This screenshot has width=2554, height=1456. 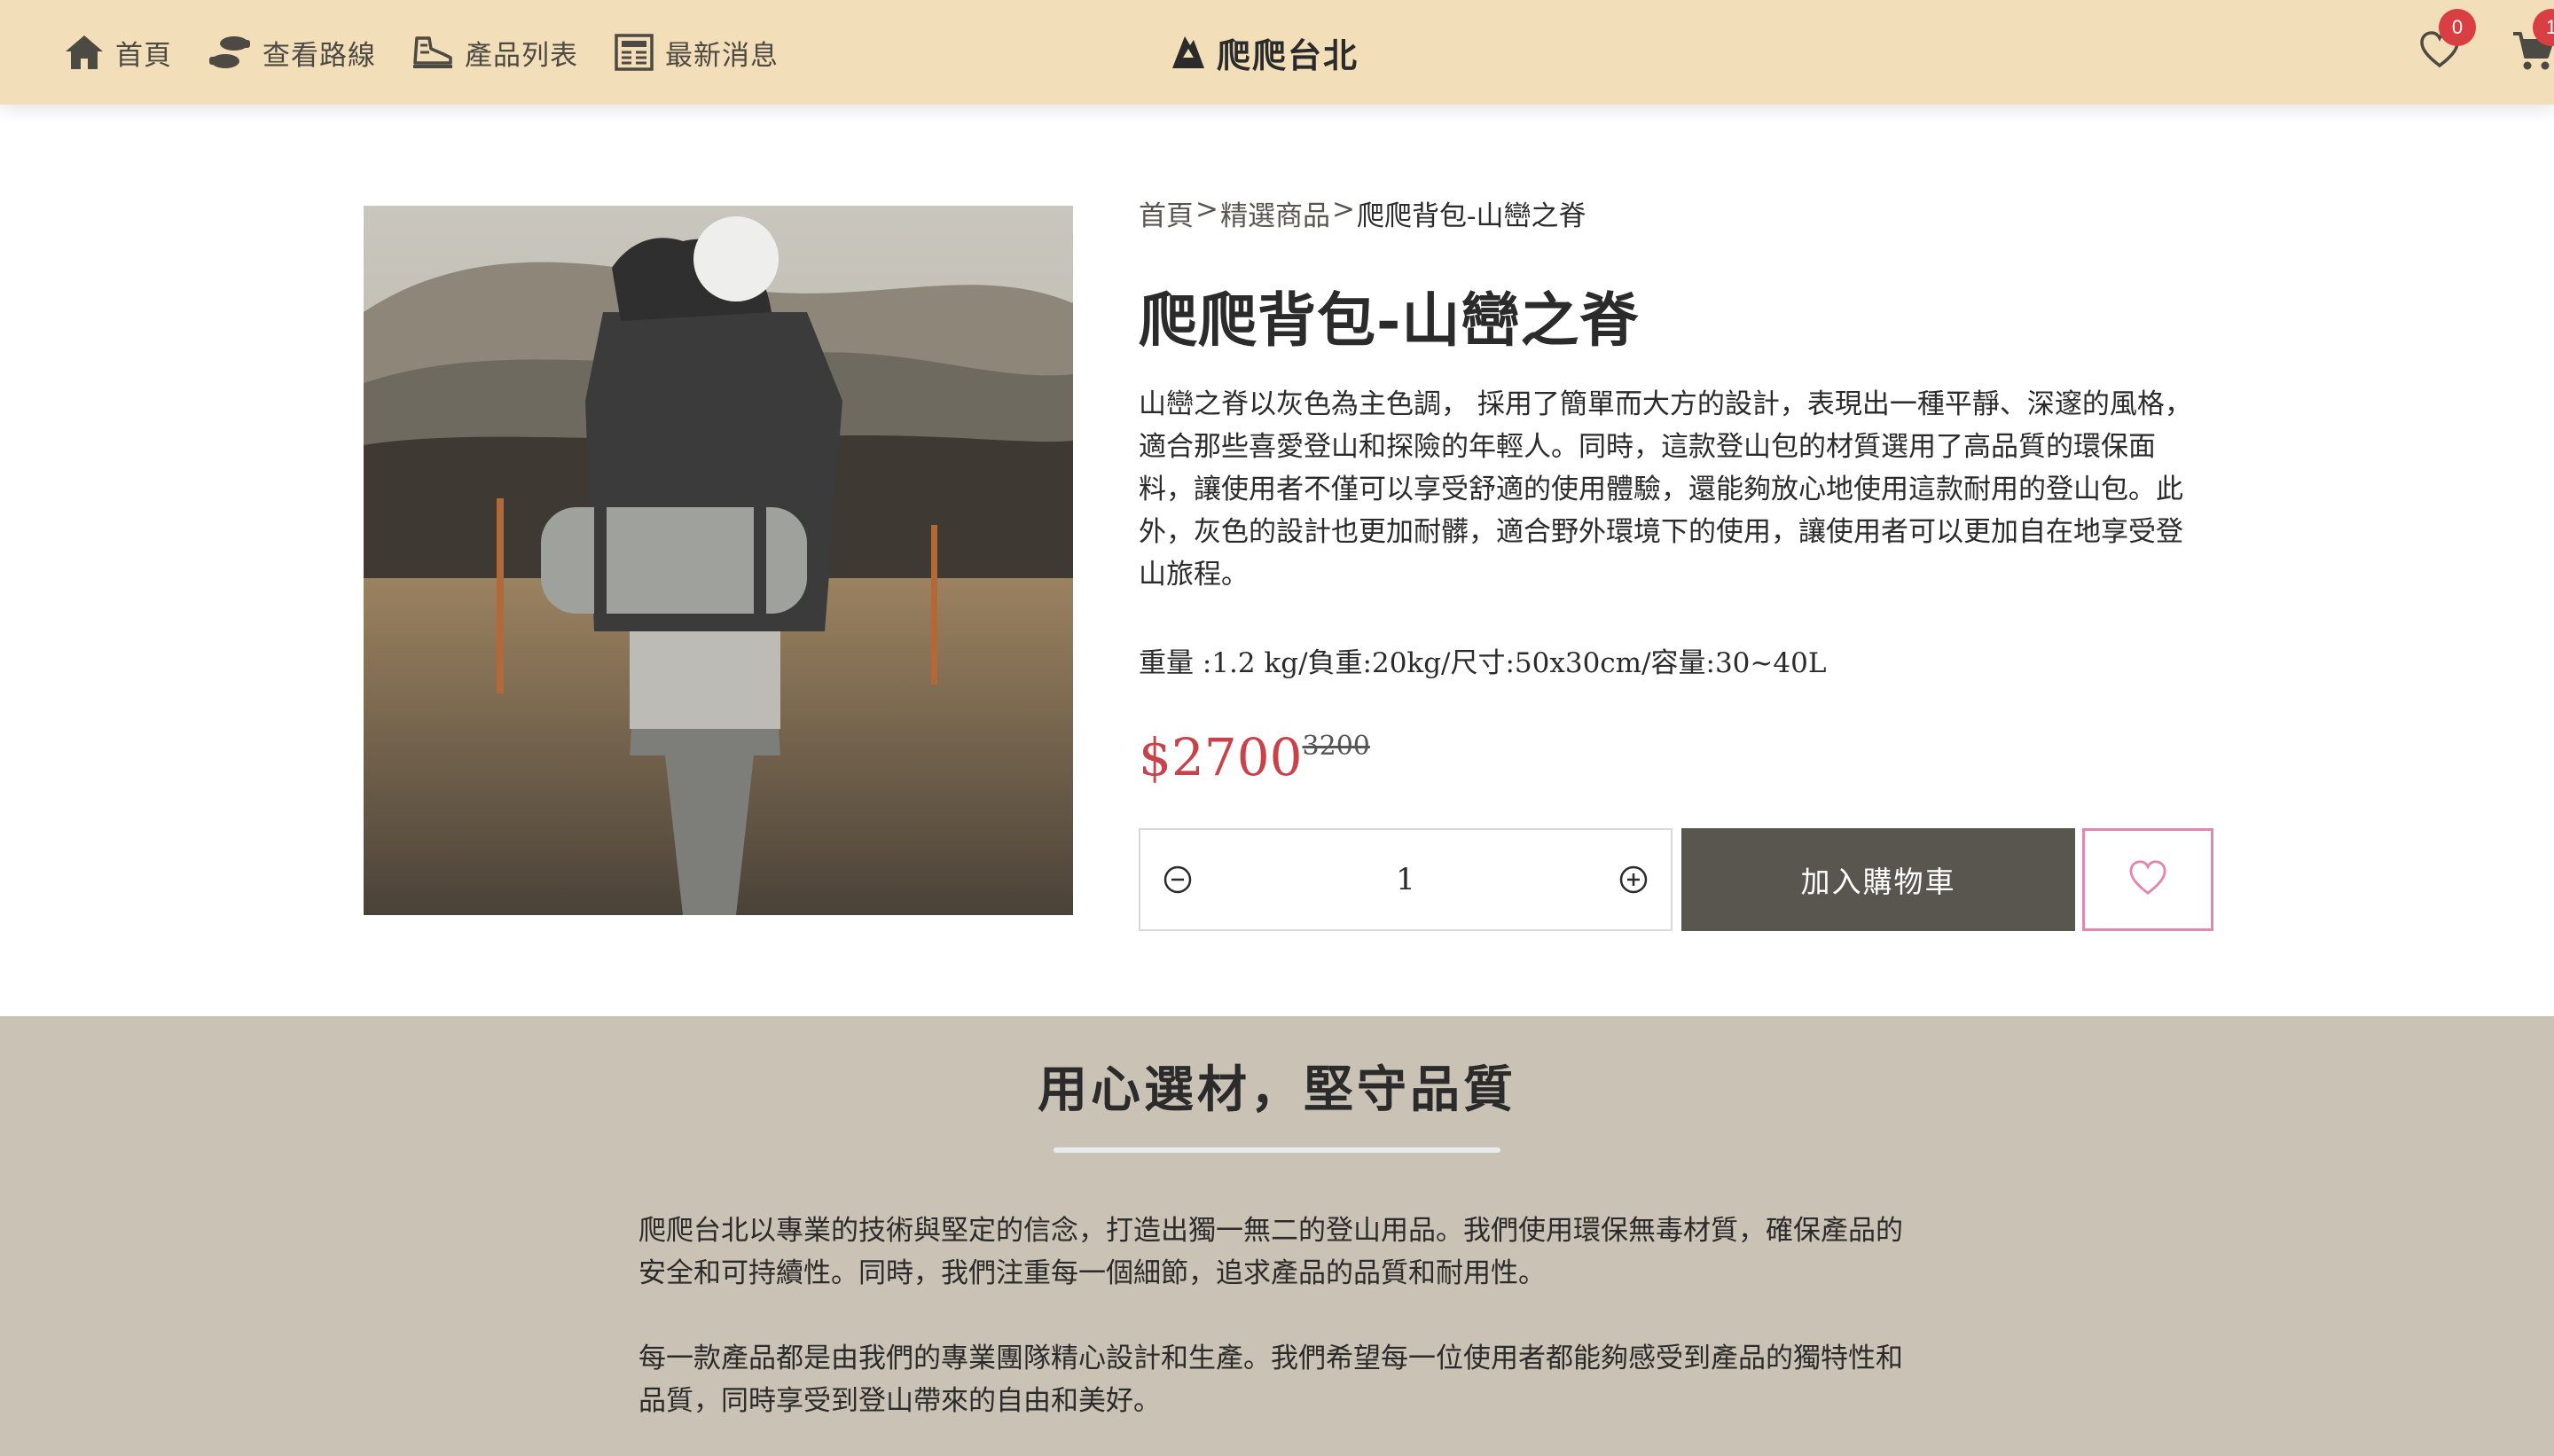 I want to click on brand-name: 爬爬台北, so click(x=1288, y=55).